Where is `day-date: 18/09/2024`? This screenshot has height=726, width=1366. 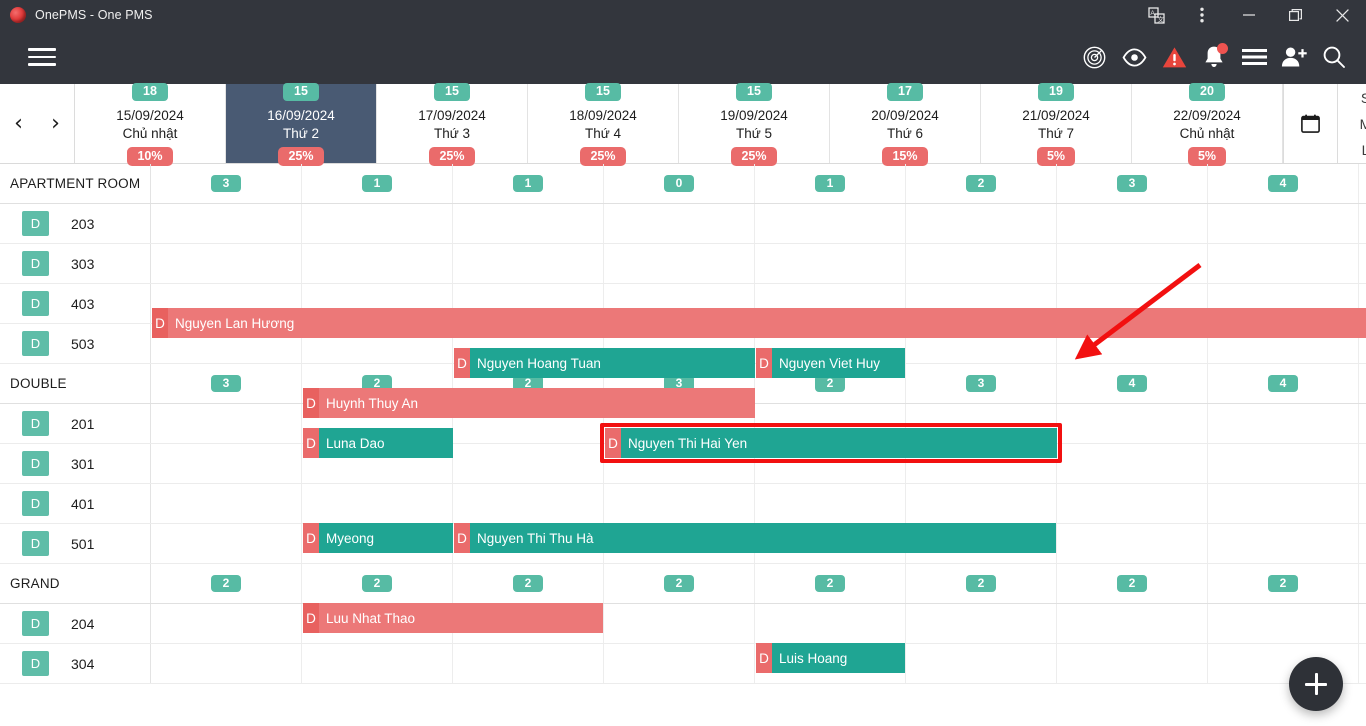
day-date: 18/09/2024 is located at coordinates (603, 116).